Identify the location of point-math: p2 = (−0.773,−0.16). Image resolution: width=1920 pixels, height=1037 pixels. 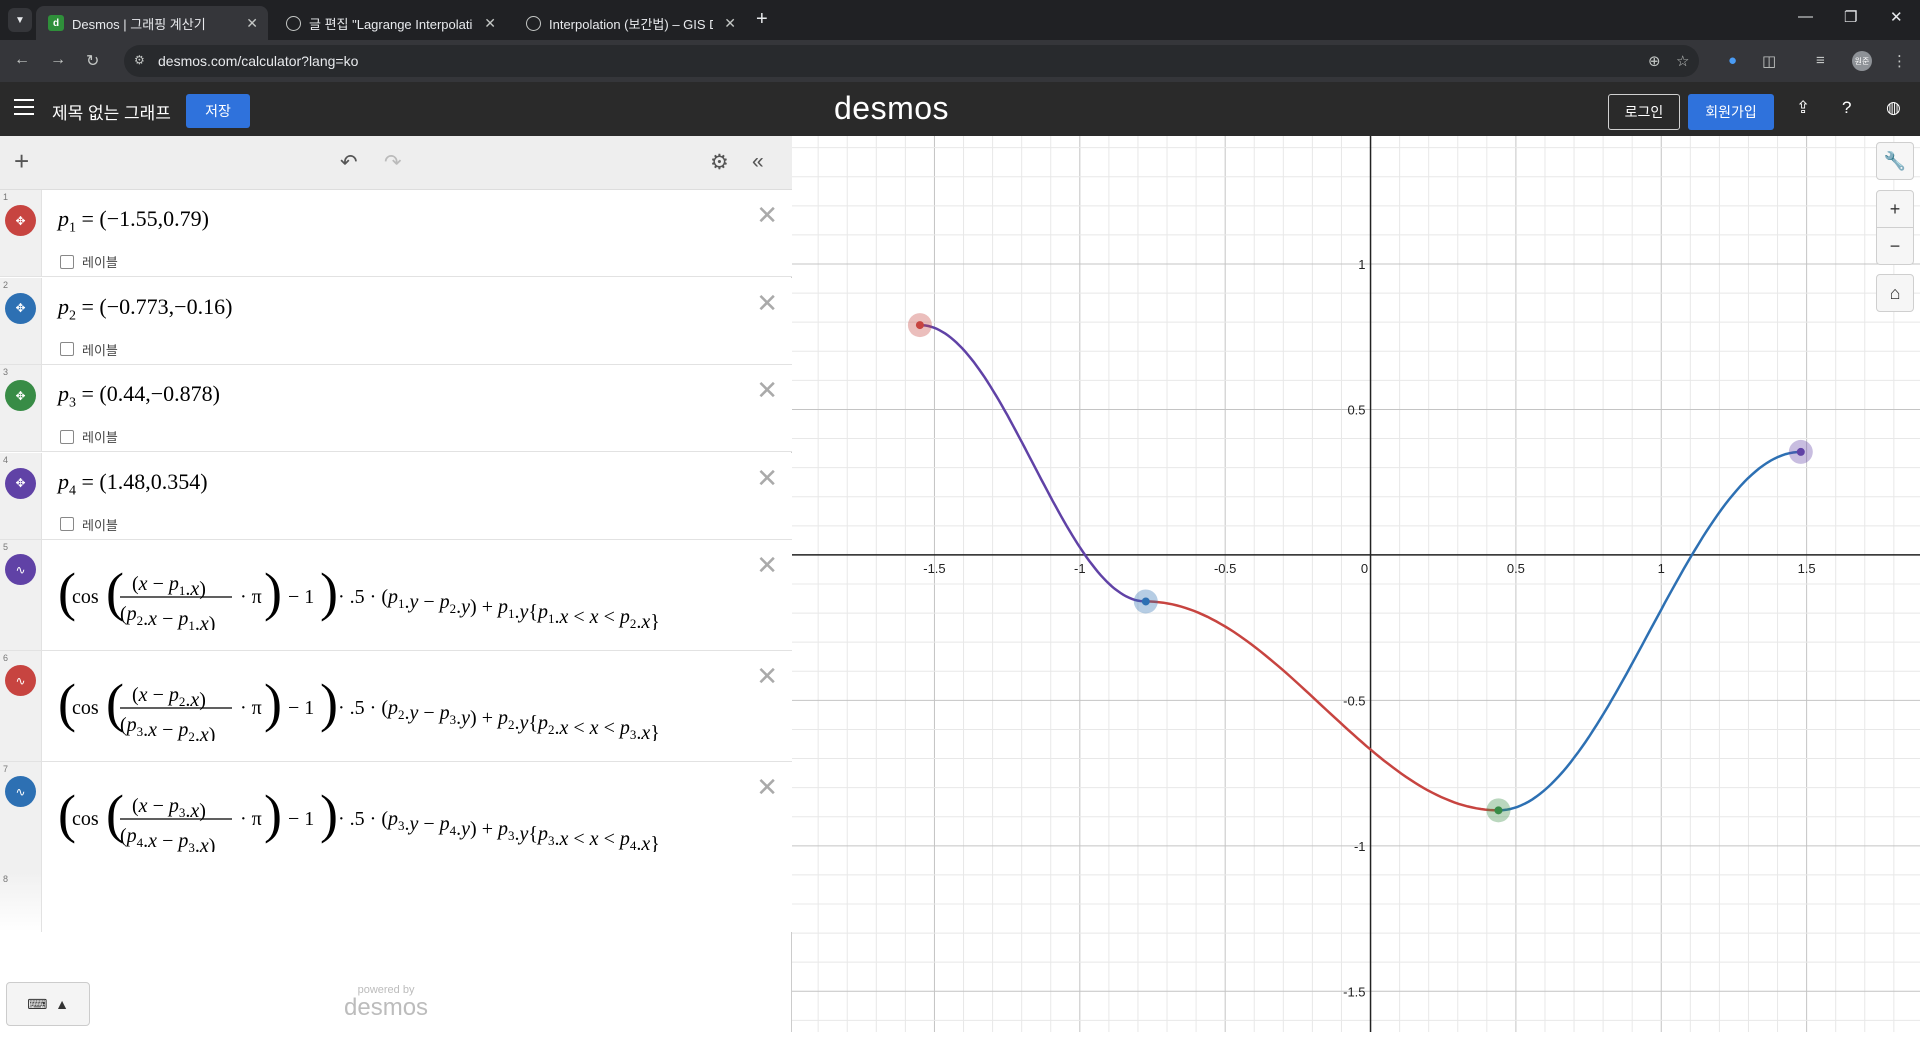
(145, 309).